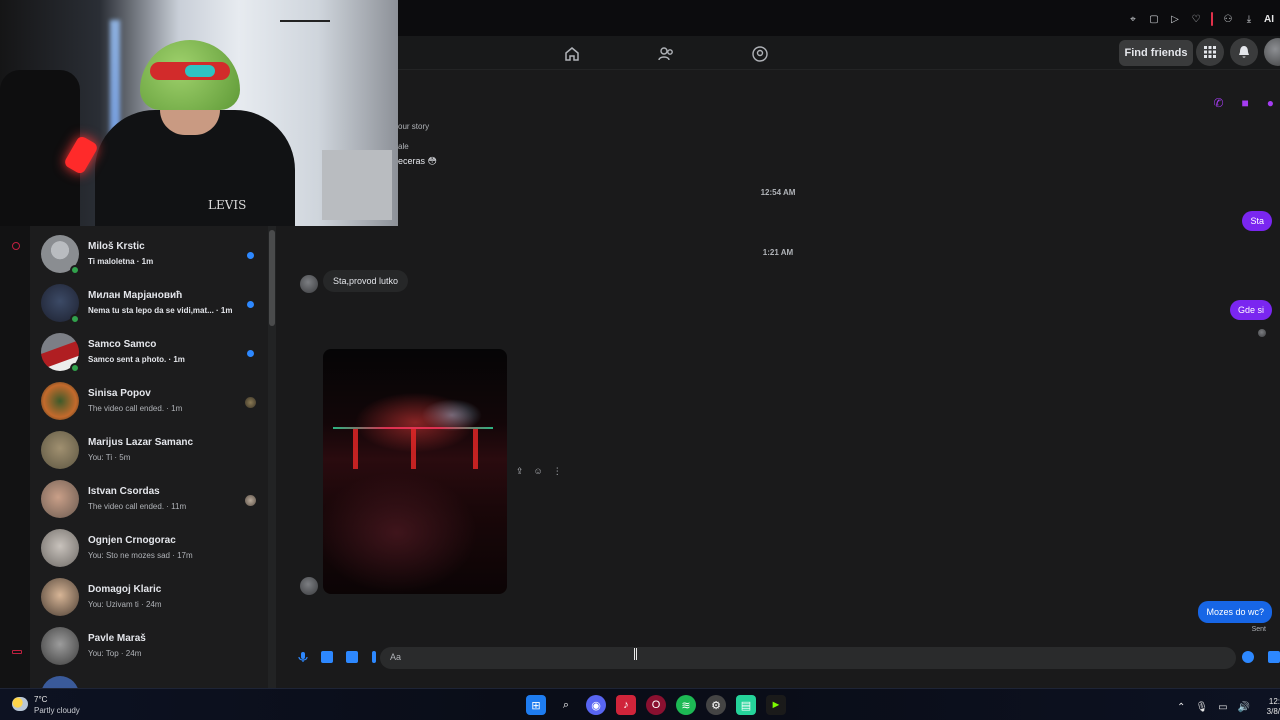 This screenshot has height=720, width=1280. What do you see at coordinates (1248, 657) in the screenshot?
I see `emoji-icon` at bounding box center [1248, 657].